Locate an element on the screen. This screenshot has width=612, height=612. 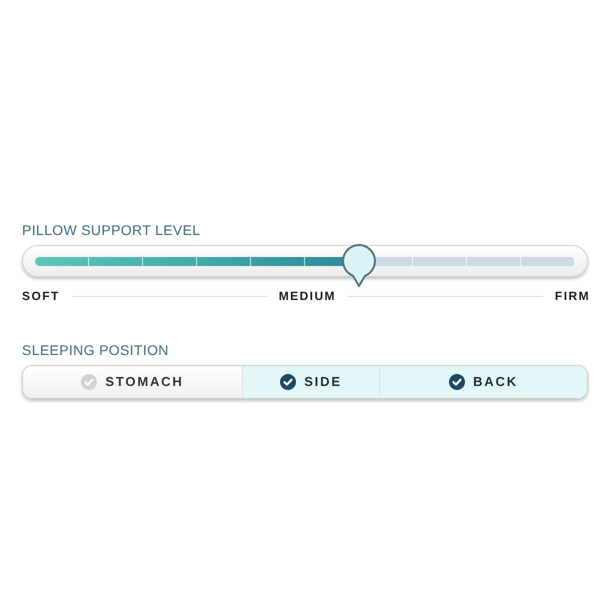
firm-label: FIRM is located at coordinates (572, 296).